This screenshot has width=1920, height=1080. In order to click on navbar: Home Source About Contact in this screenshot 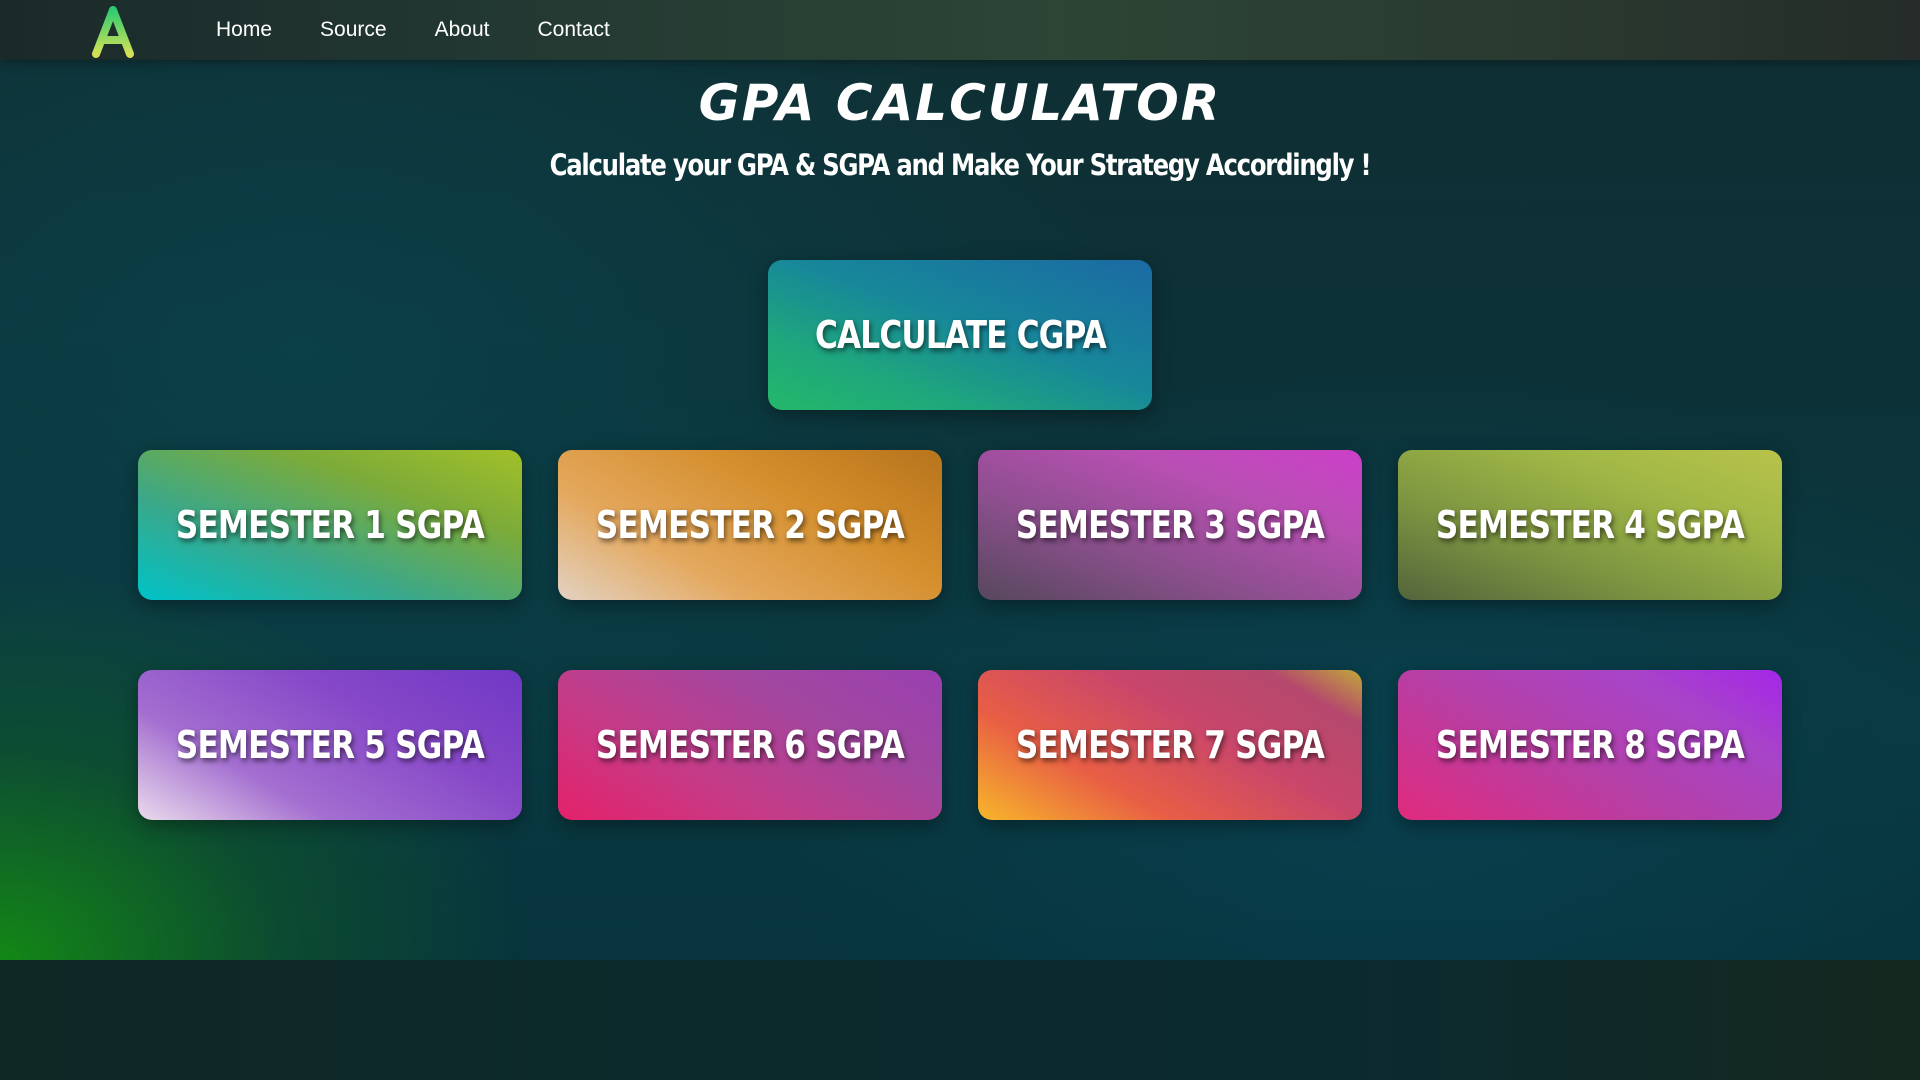, I will do `click(960, 30)`.